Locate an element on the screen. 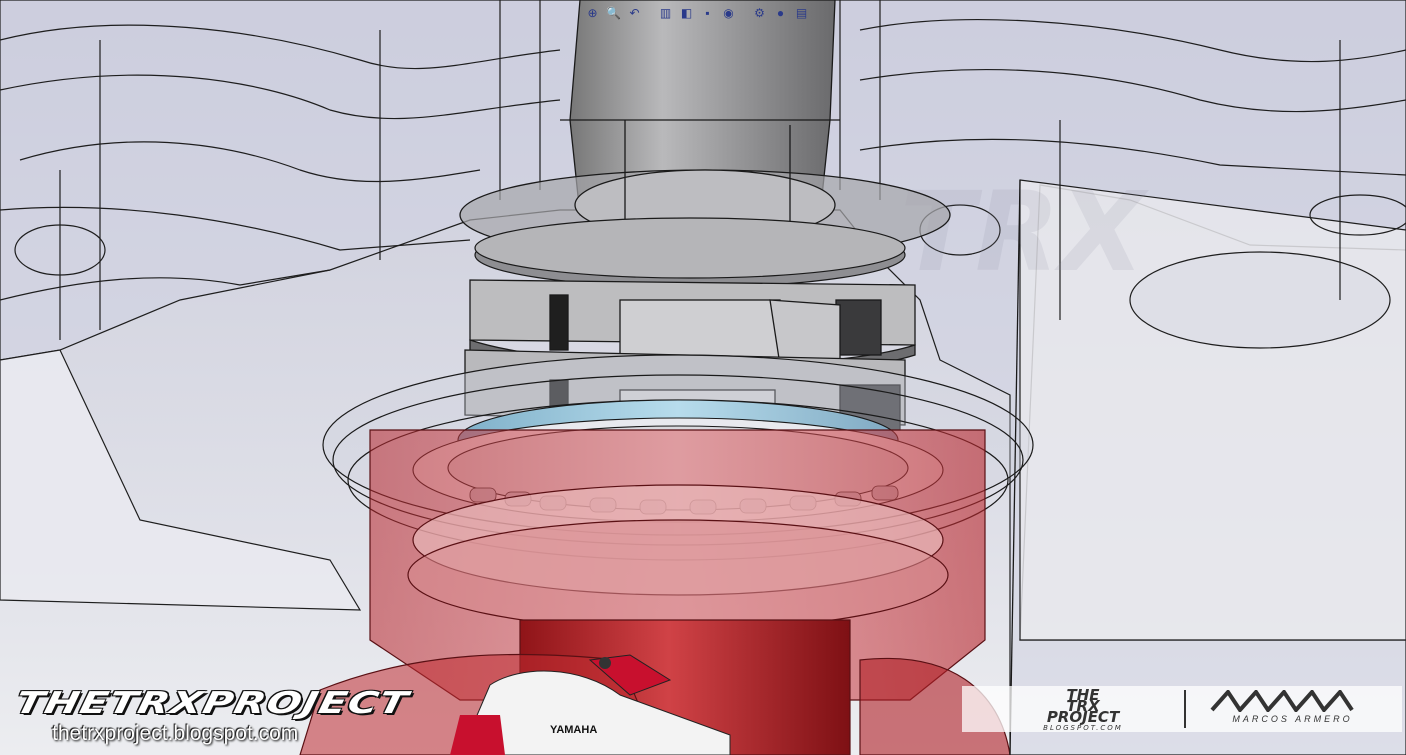  author-name: MARCOS ARMERO is located at coordinates (1292, 719).